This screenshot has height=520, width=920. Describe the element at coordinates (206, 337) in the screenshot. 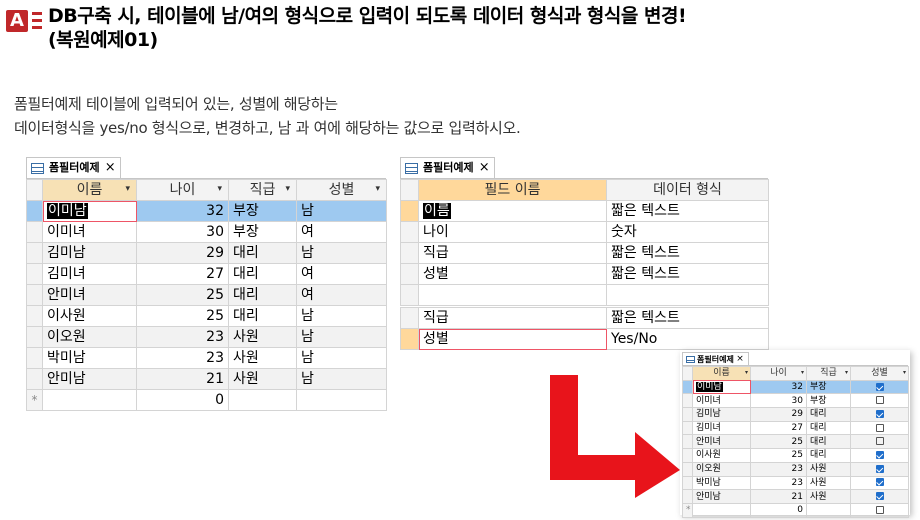

I see `table-row: 이오원 23 사원 남` at that location.